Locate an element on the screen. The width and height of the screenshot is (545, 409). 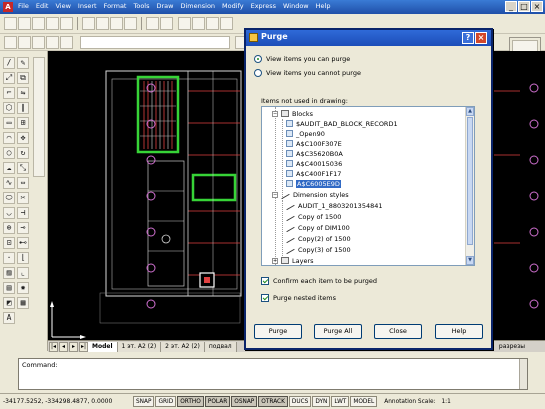
tree-item-block: A$C100F307E is located at coordinates (314, 143).